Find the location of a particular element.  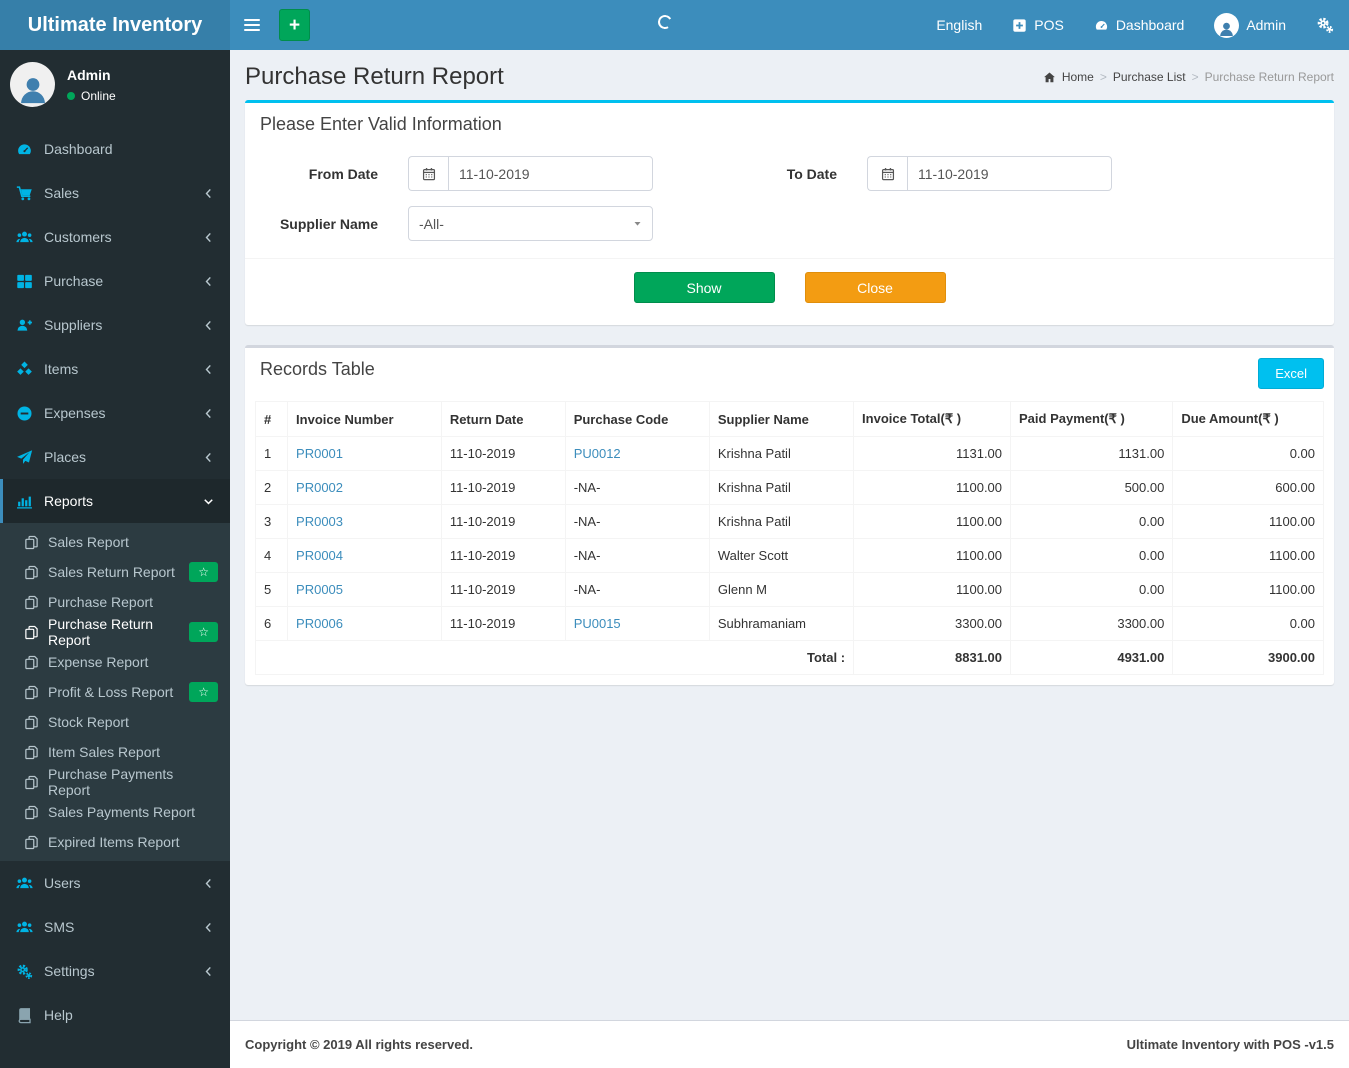

language-menu: English is located at coordinates (959, 25).